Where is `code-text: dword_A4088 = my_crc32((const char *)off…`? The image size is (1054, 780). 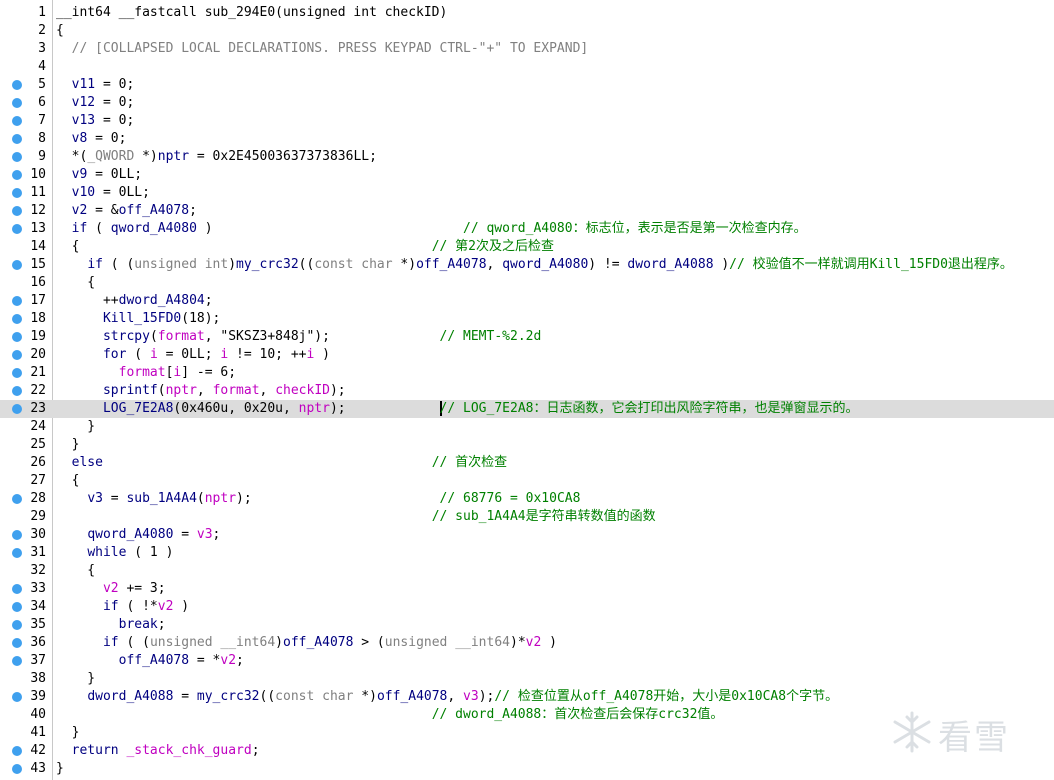 code-text: dword_A4088 = my_crc32((const char *)off… is located at coordinates (447, 697).